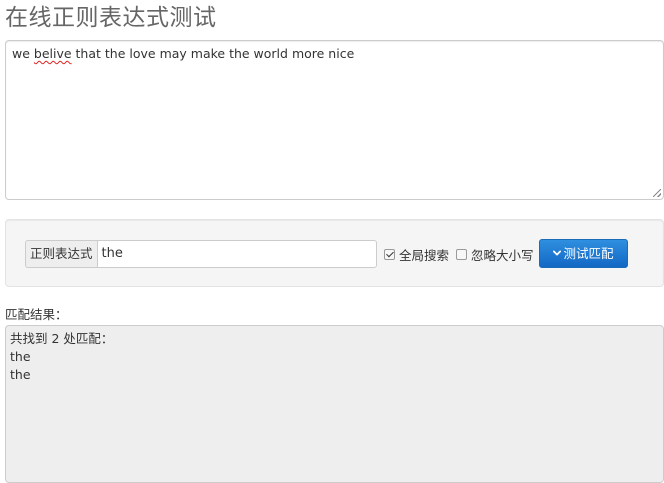 The height and width of the screenshot is (483, 664). What do you see at coordinates (424, 255) in the screenshot?
I see `global-search-label: 全局搜索` at bounding box center [424, 255].